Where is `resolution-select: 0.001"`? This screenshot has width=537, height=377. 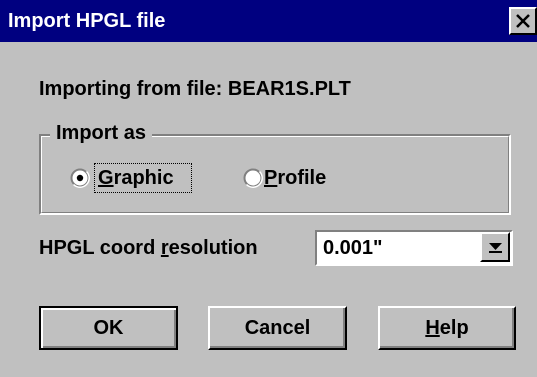 resolution-select: 0.001" is located at coordinates (414, 248).